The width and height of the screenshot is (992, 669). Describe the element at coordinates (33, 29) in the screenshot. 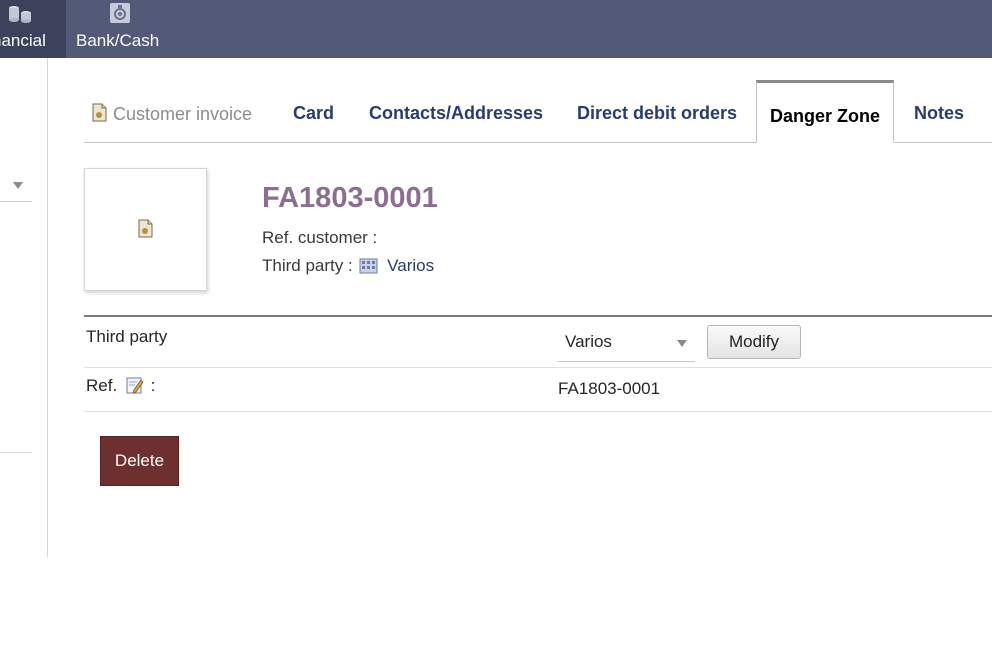

I see `topmenu-item-financial: nancial` at that location.